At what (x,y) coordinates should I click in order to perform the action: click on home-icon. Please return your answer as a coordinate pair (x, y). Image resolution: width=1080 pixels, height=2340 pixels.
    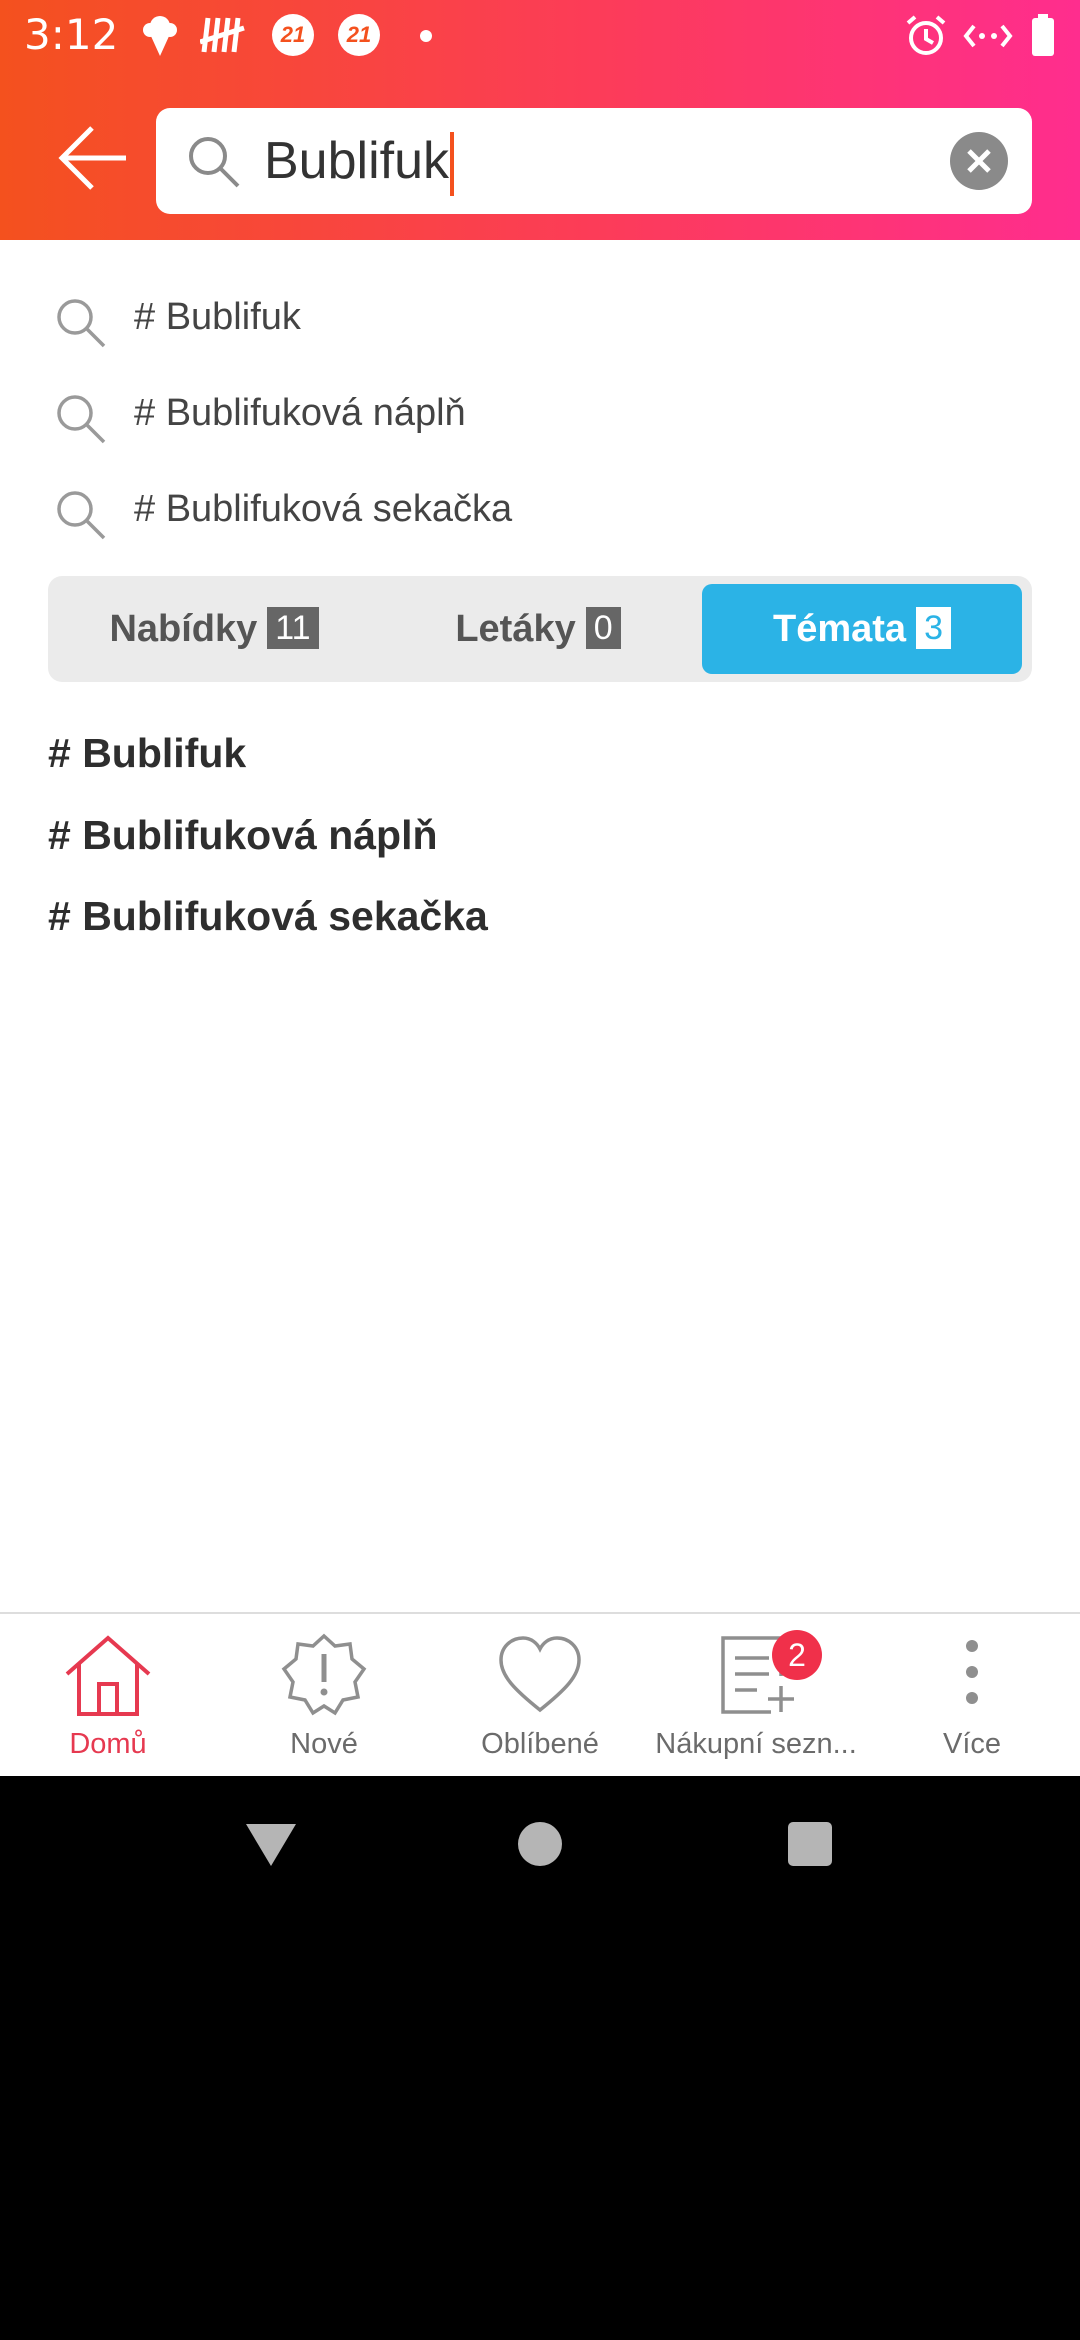
    Looking at the image, I should click on (108, 1675).